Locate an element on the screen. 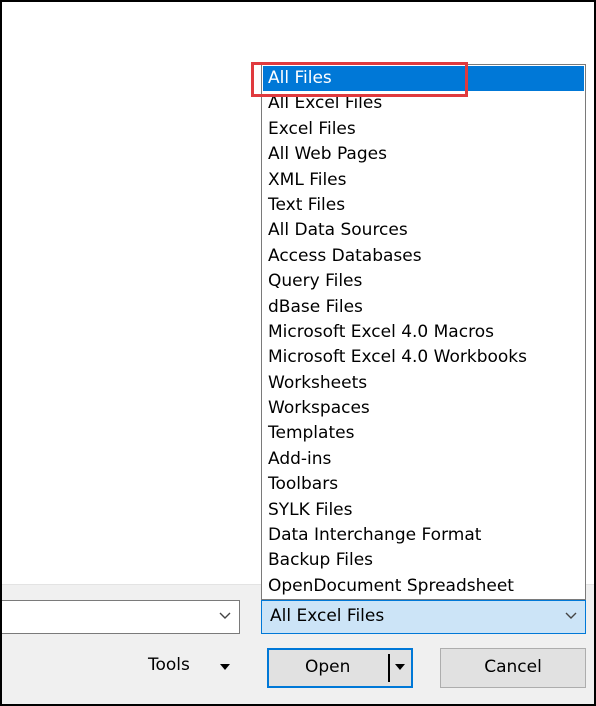 Image resolution: width=596 pixels, height=706 pixels. open-split-button: Open is located at coordinates (340, 668).